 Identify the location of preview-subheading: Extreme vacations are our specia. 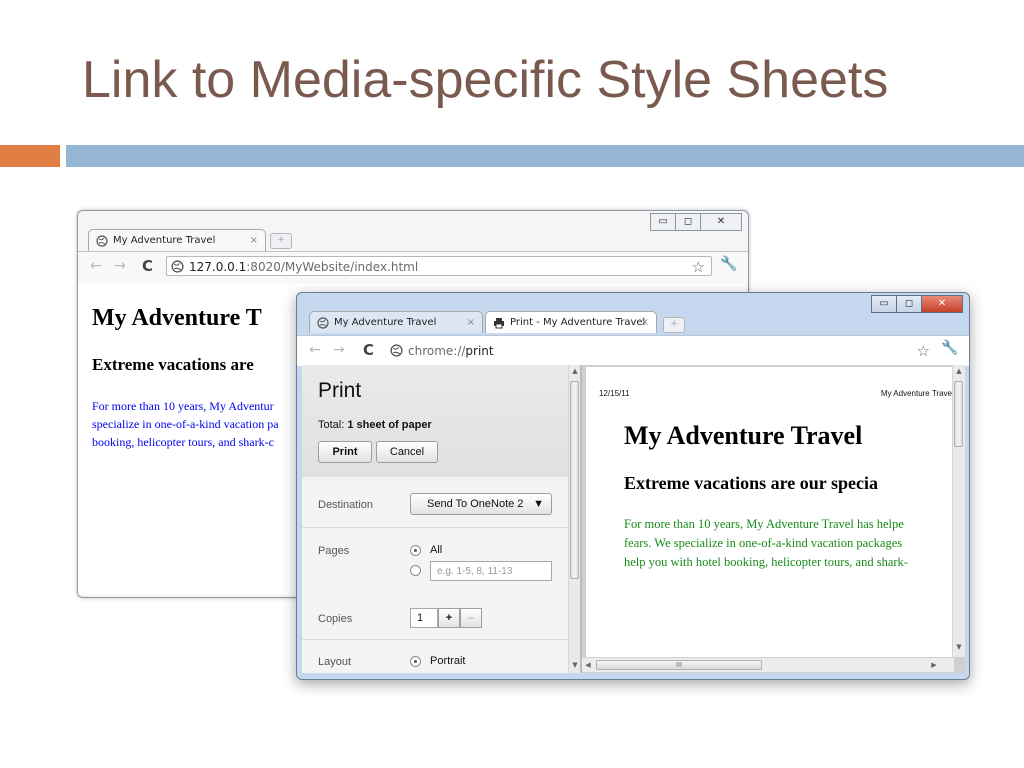
(751, 483).